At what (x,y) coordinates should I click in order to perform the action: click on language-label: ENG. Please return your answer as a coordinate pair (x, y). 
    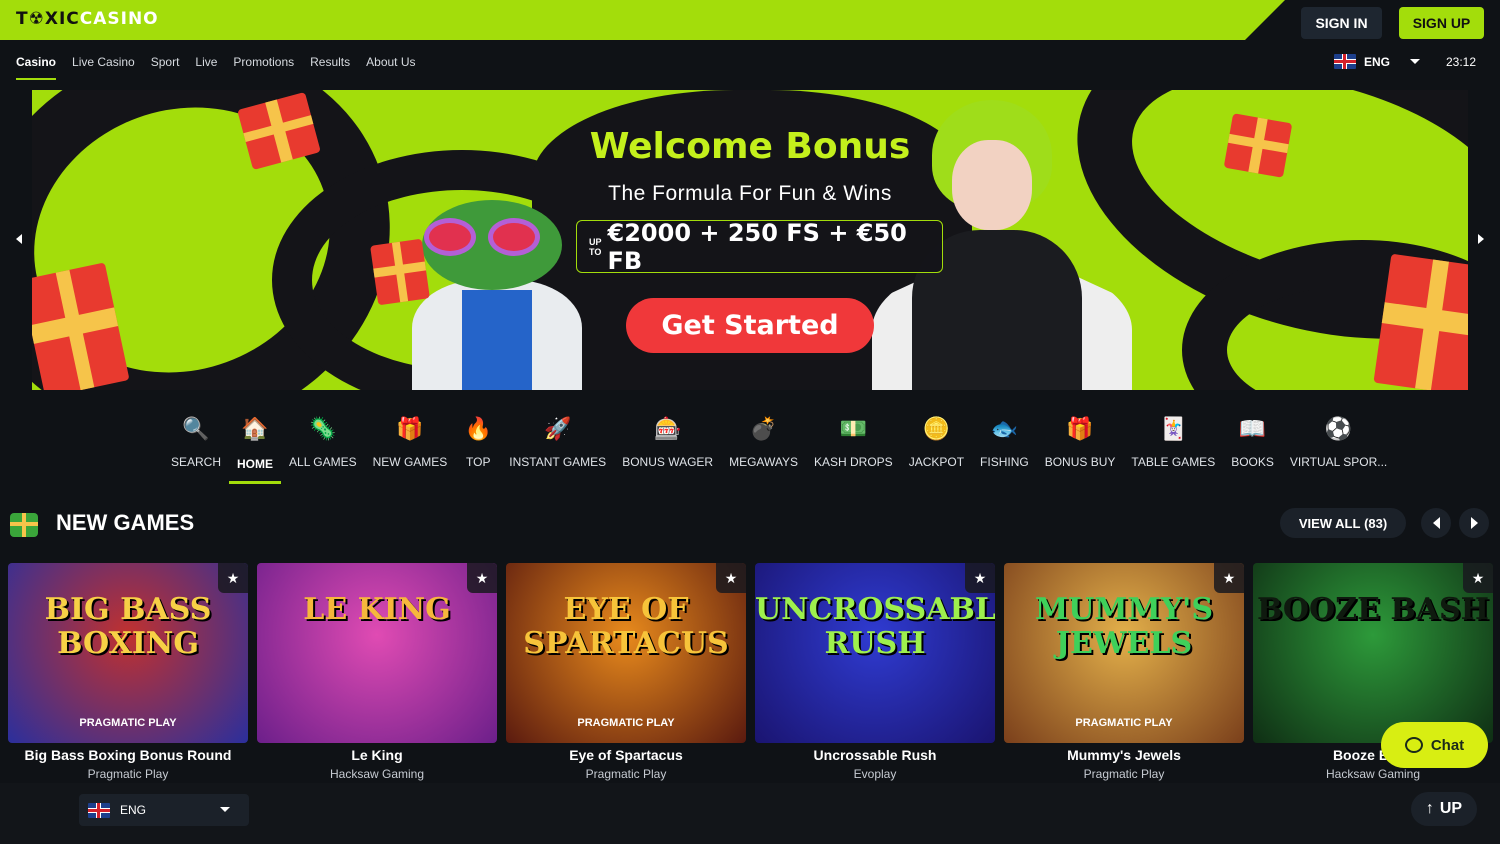
    Looking at the image, I should click on (1377, 61).